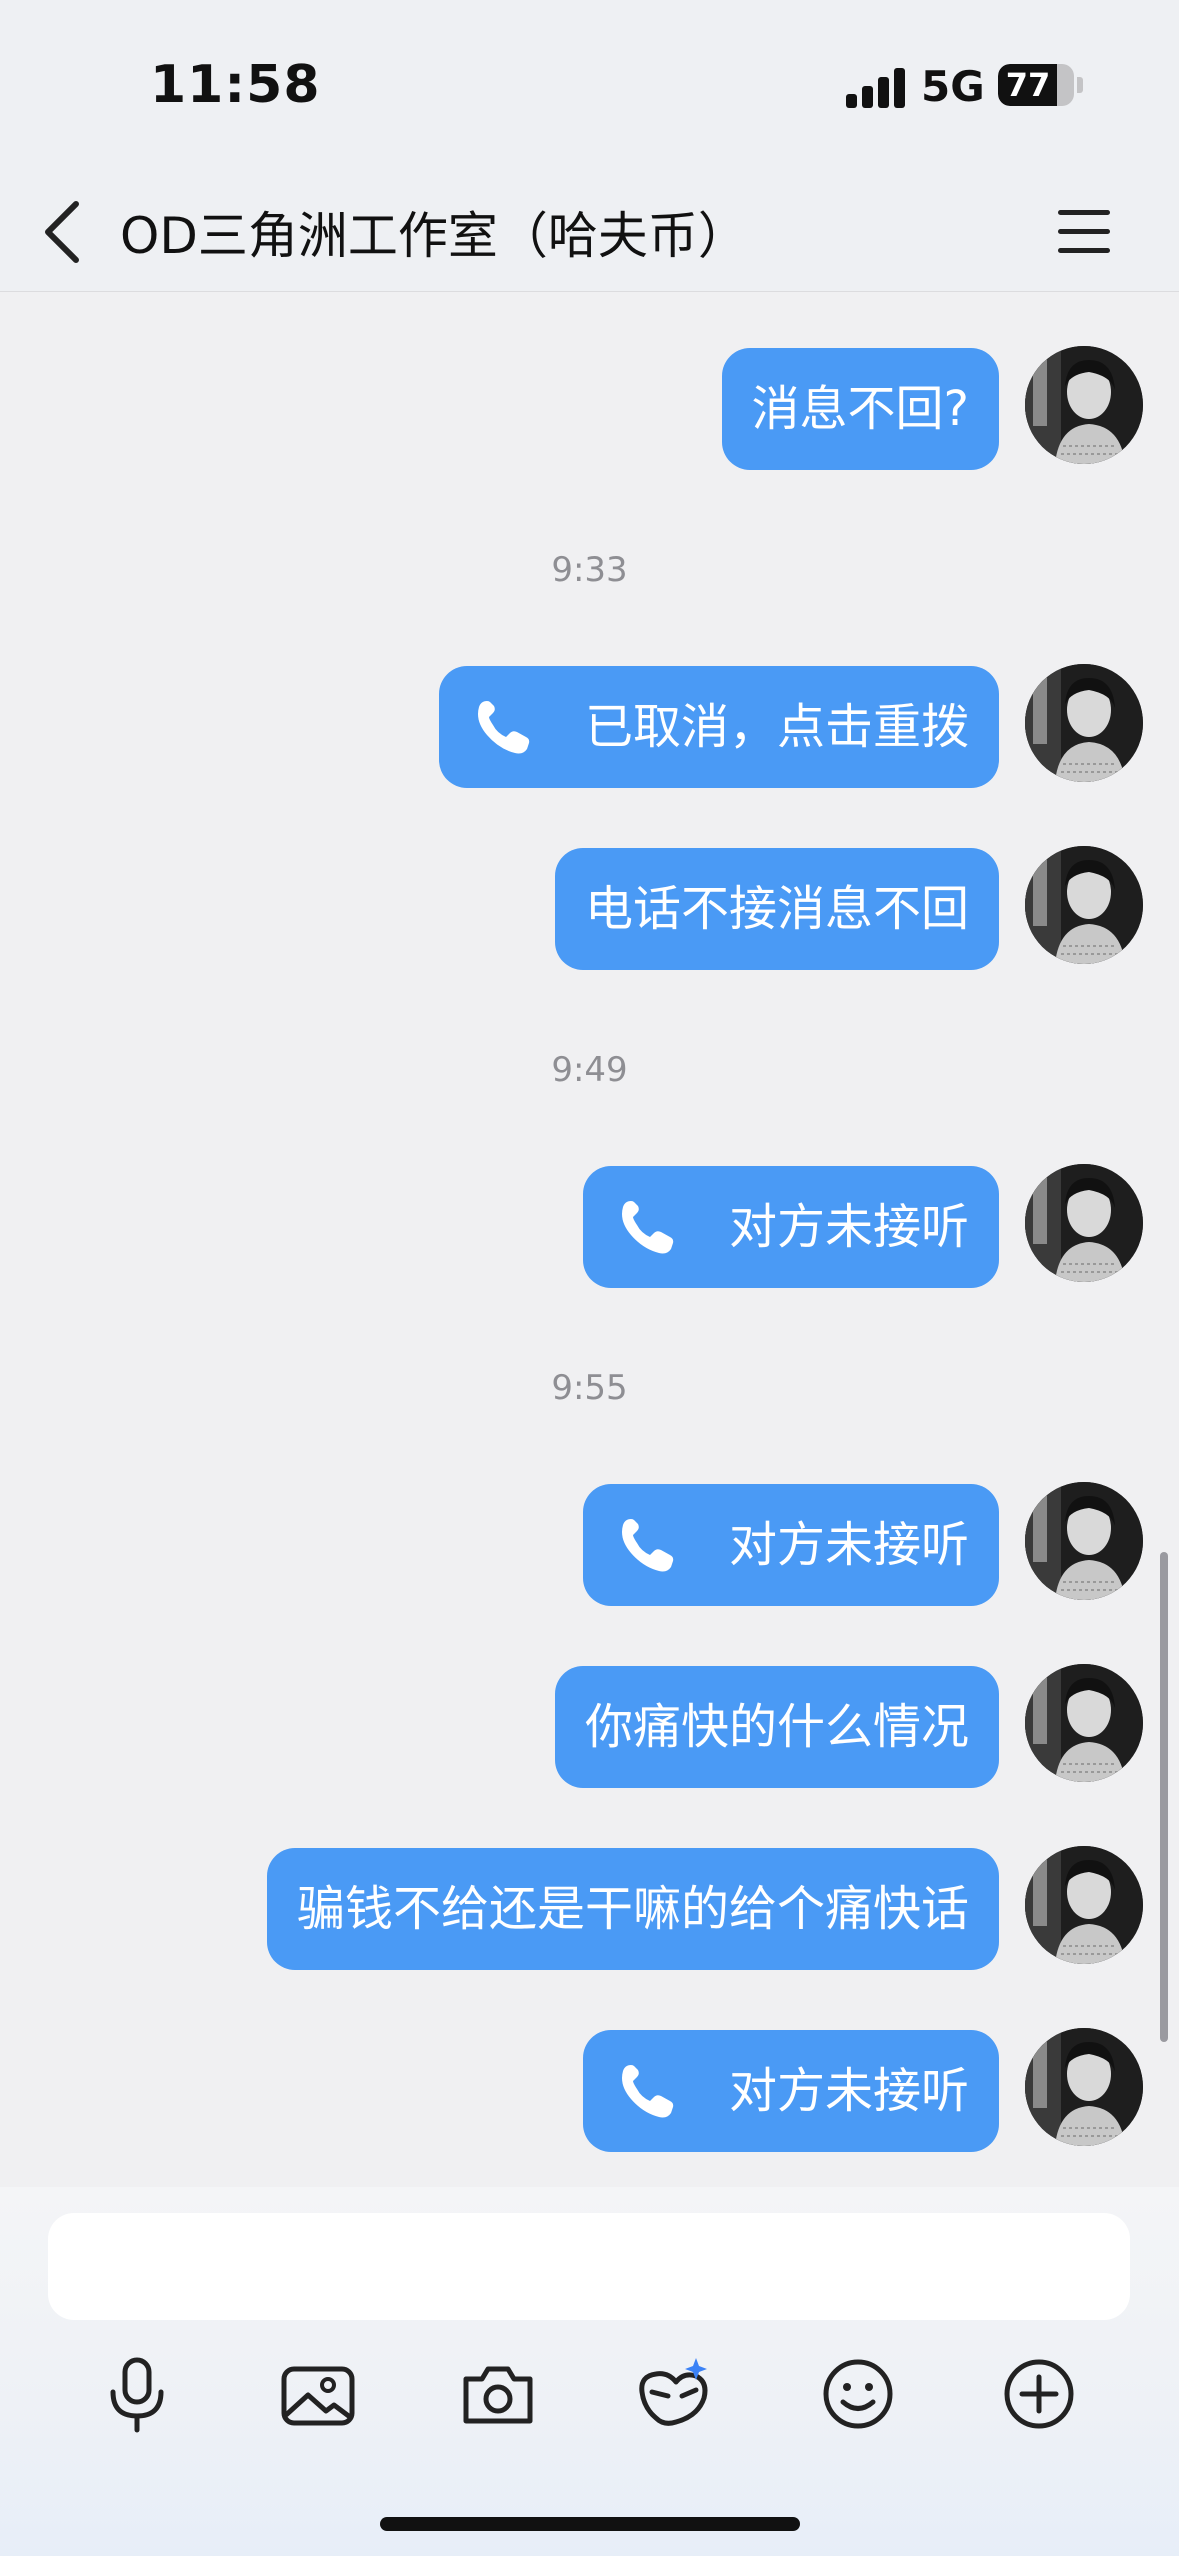  What do you see at coordinates (62, 232) in the screenshot?
I see `chevron-left-icon` at bounding box center [62, 232].